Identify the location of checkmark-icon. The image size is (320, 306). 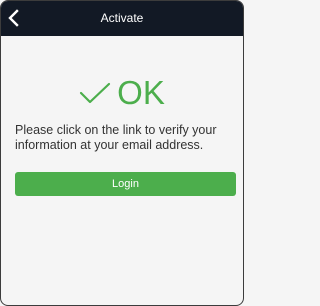
(95, 93).